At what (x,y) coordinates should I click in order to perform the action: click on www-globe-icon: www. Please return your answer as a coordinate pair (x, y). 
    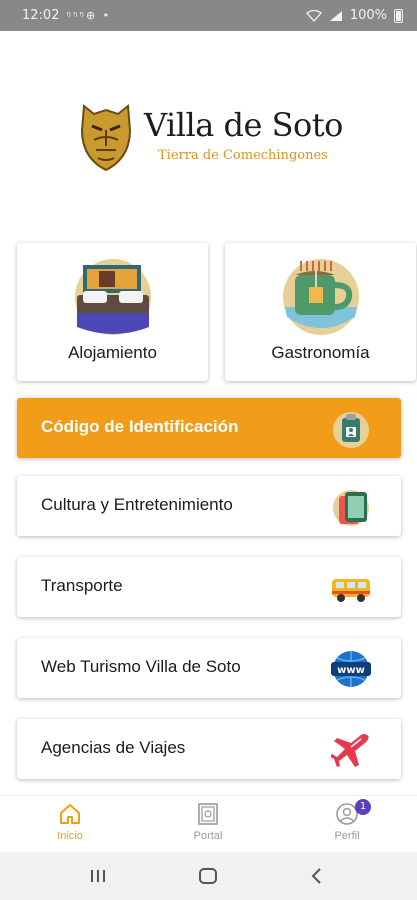
    Looking at the image, I should click on (351, 669).